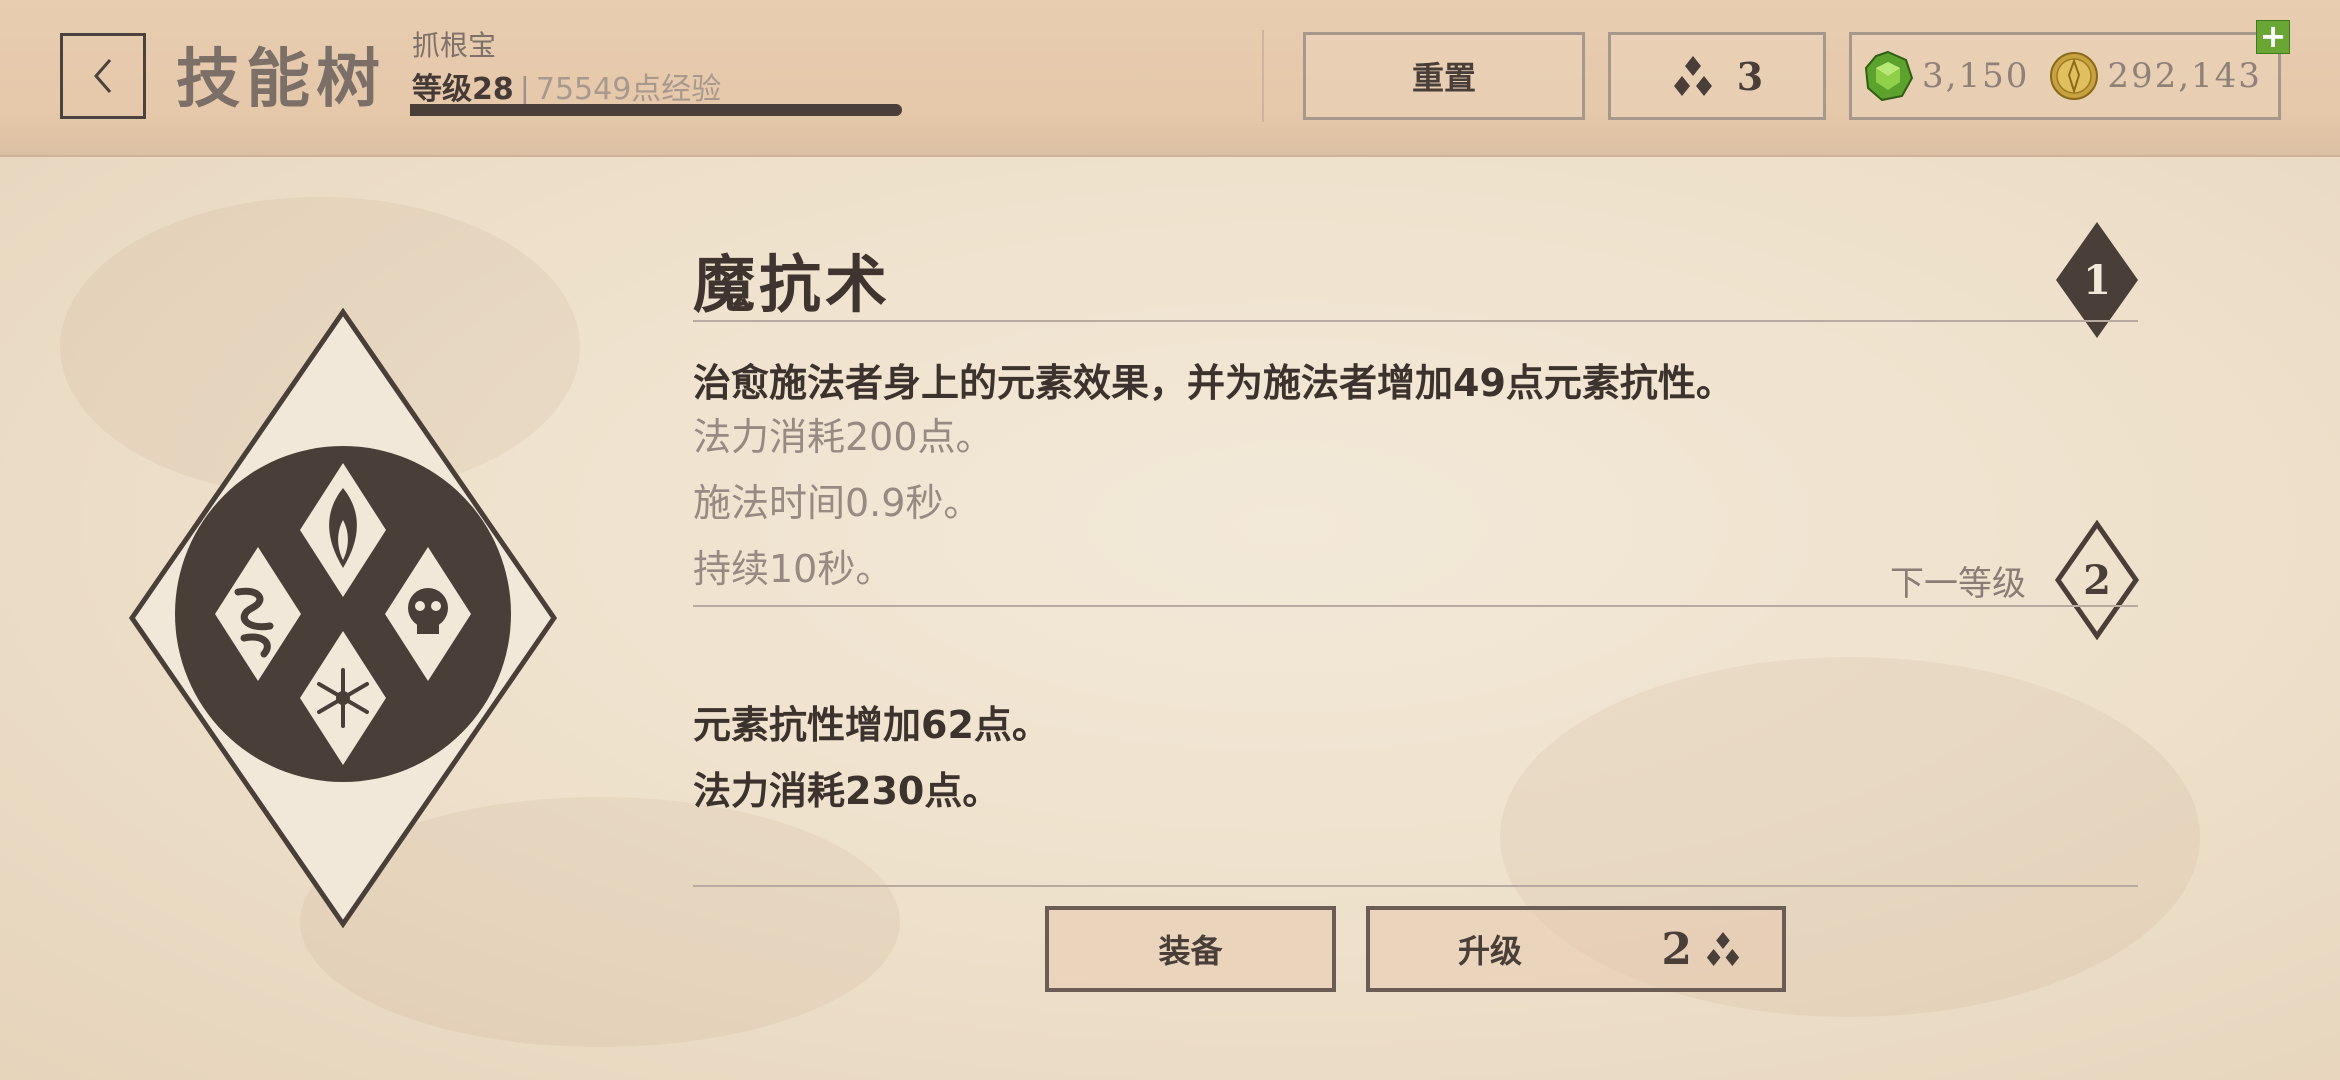 This screenshot has height=1080, width=2340. I want to click on gem-count: 3,150, so click(1976, 76).